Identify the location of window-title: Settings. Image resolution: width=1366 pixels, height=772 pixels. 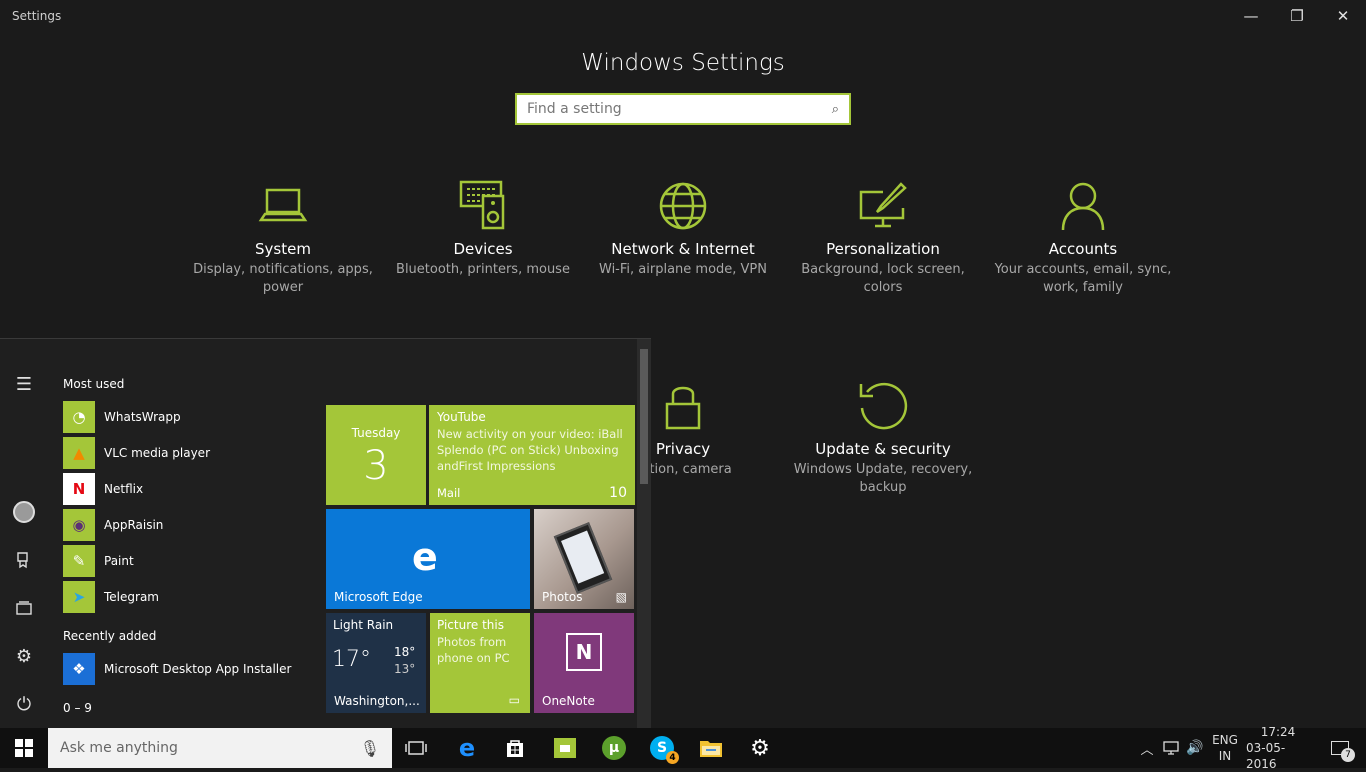
(37, 16).